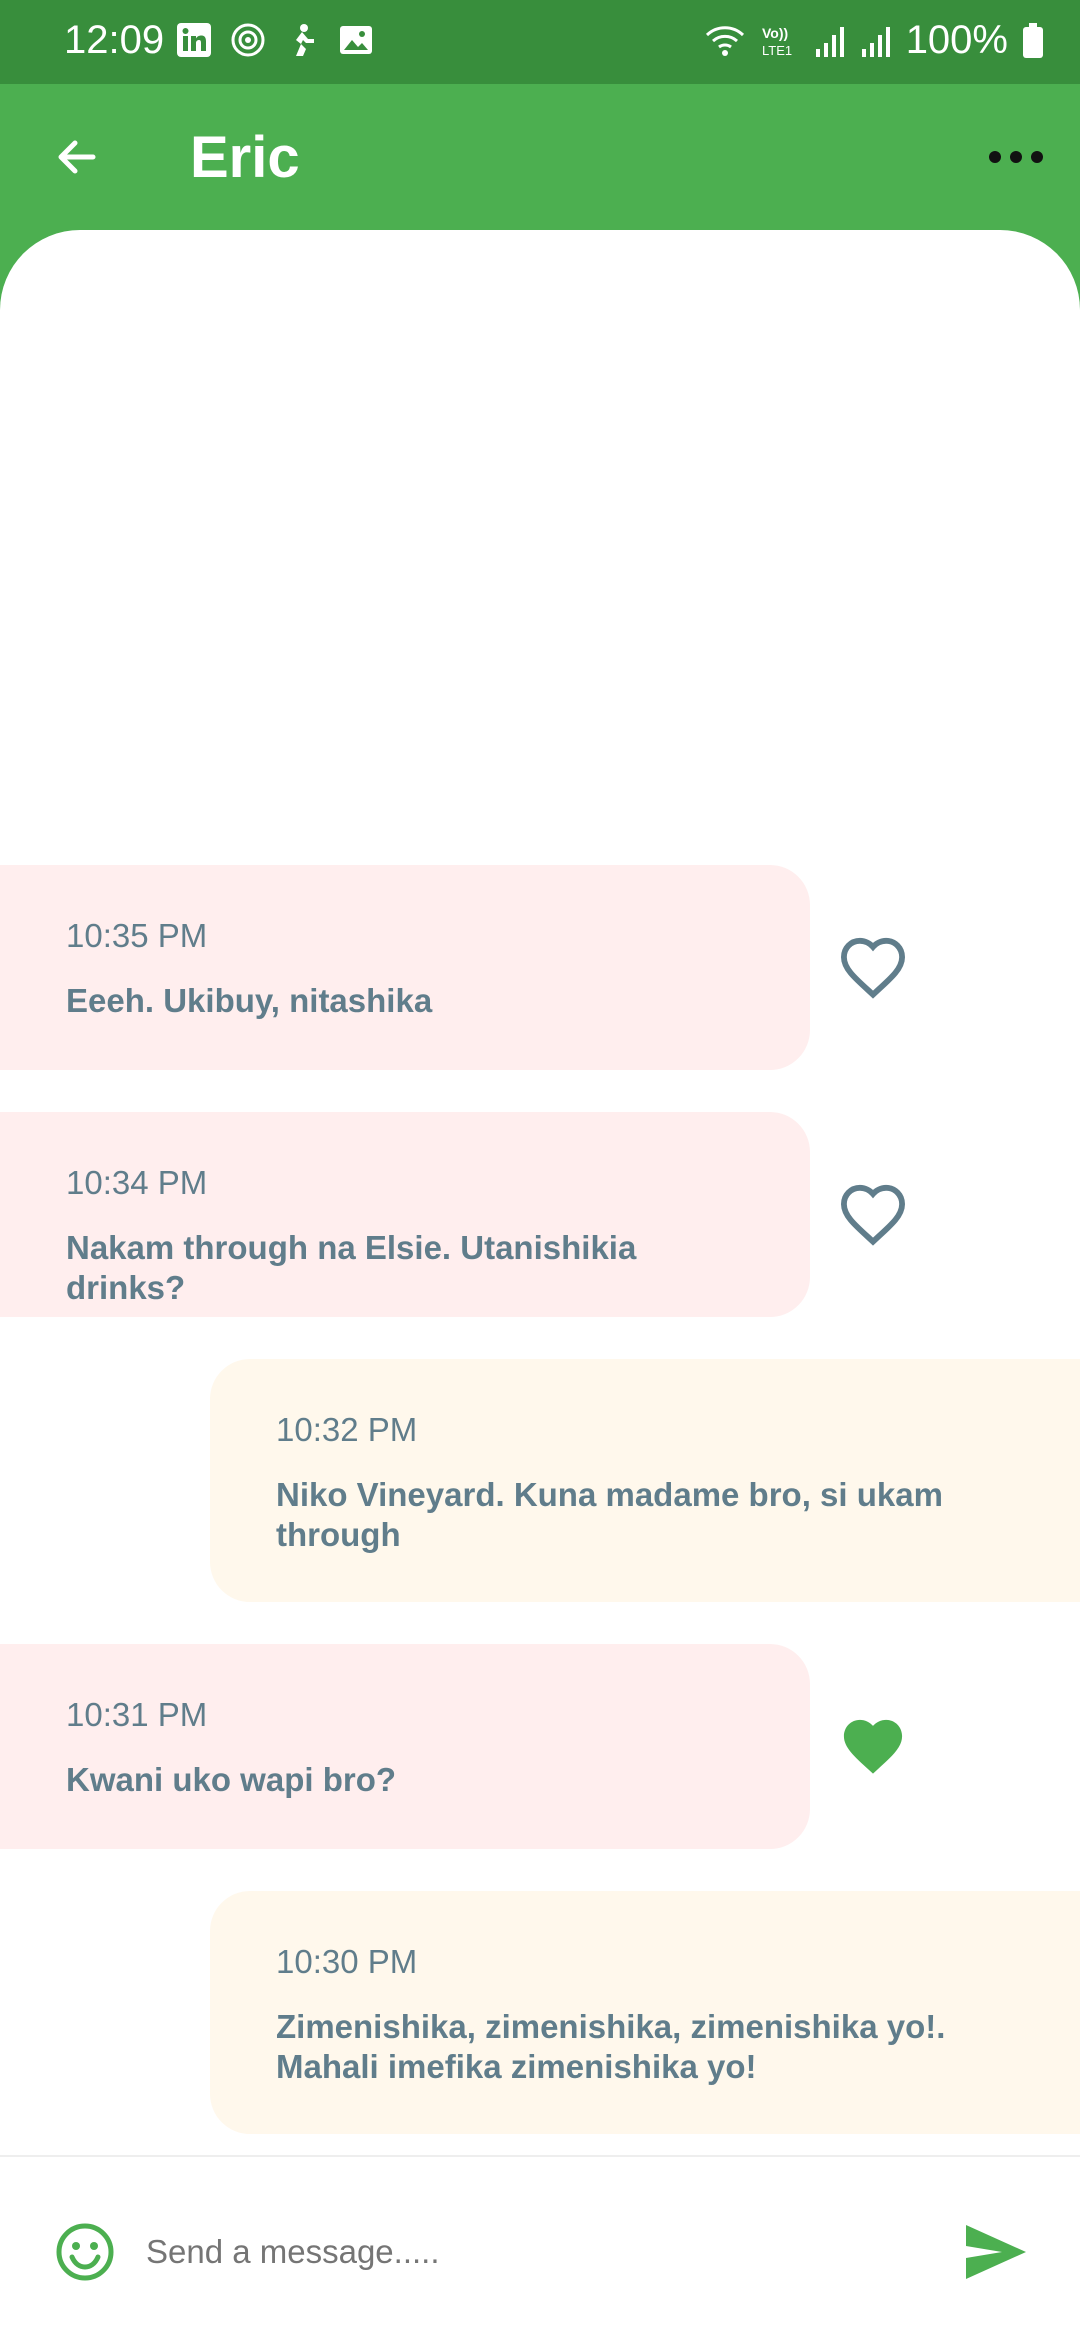  I want to click on linkedin-icon, so click(194, 40).